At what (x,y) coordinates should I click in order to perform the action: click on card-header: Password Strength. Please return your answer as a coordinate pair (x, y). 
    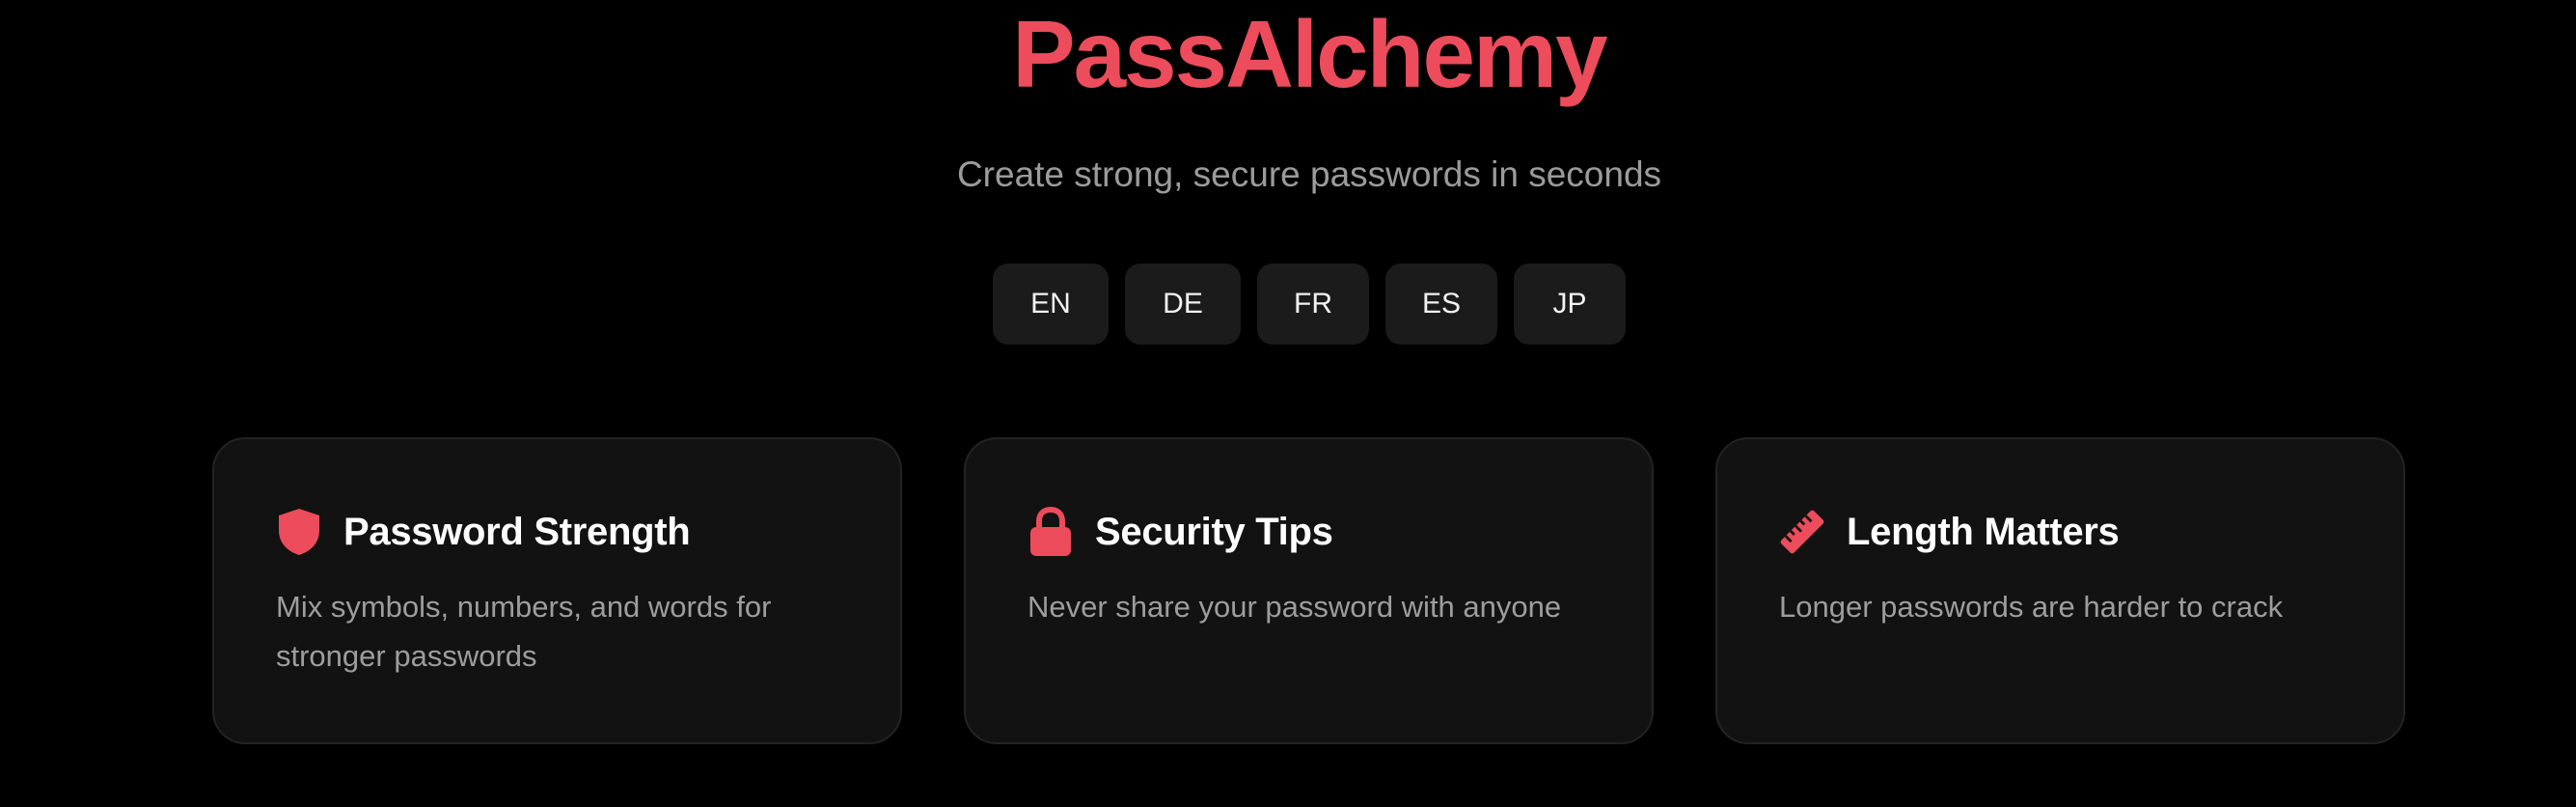
    Looking at the image, I should click on (484, 532).